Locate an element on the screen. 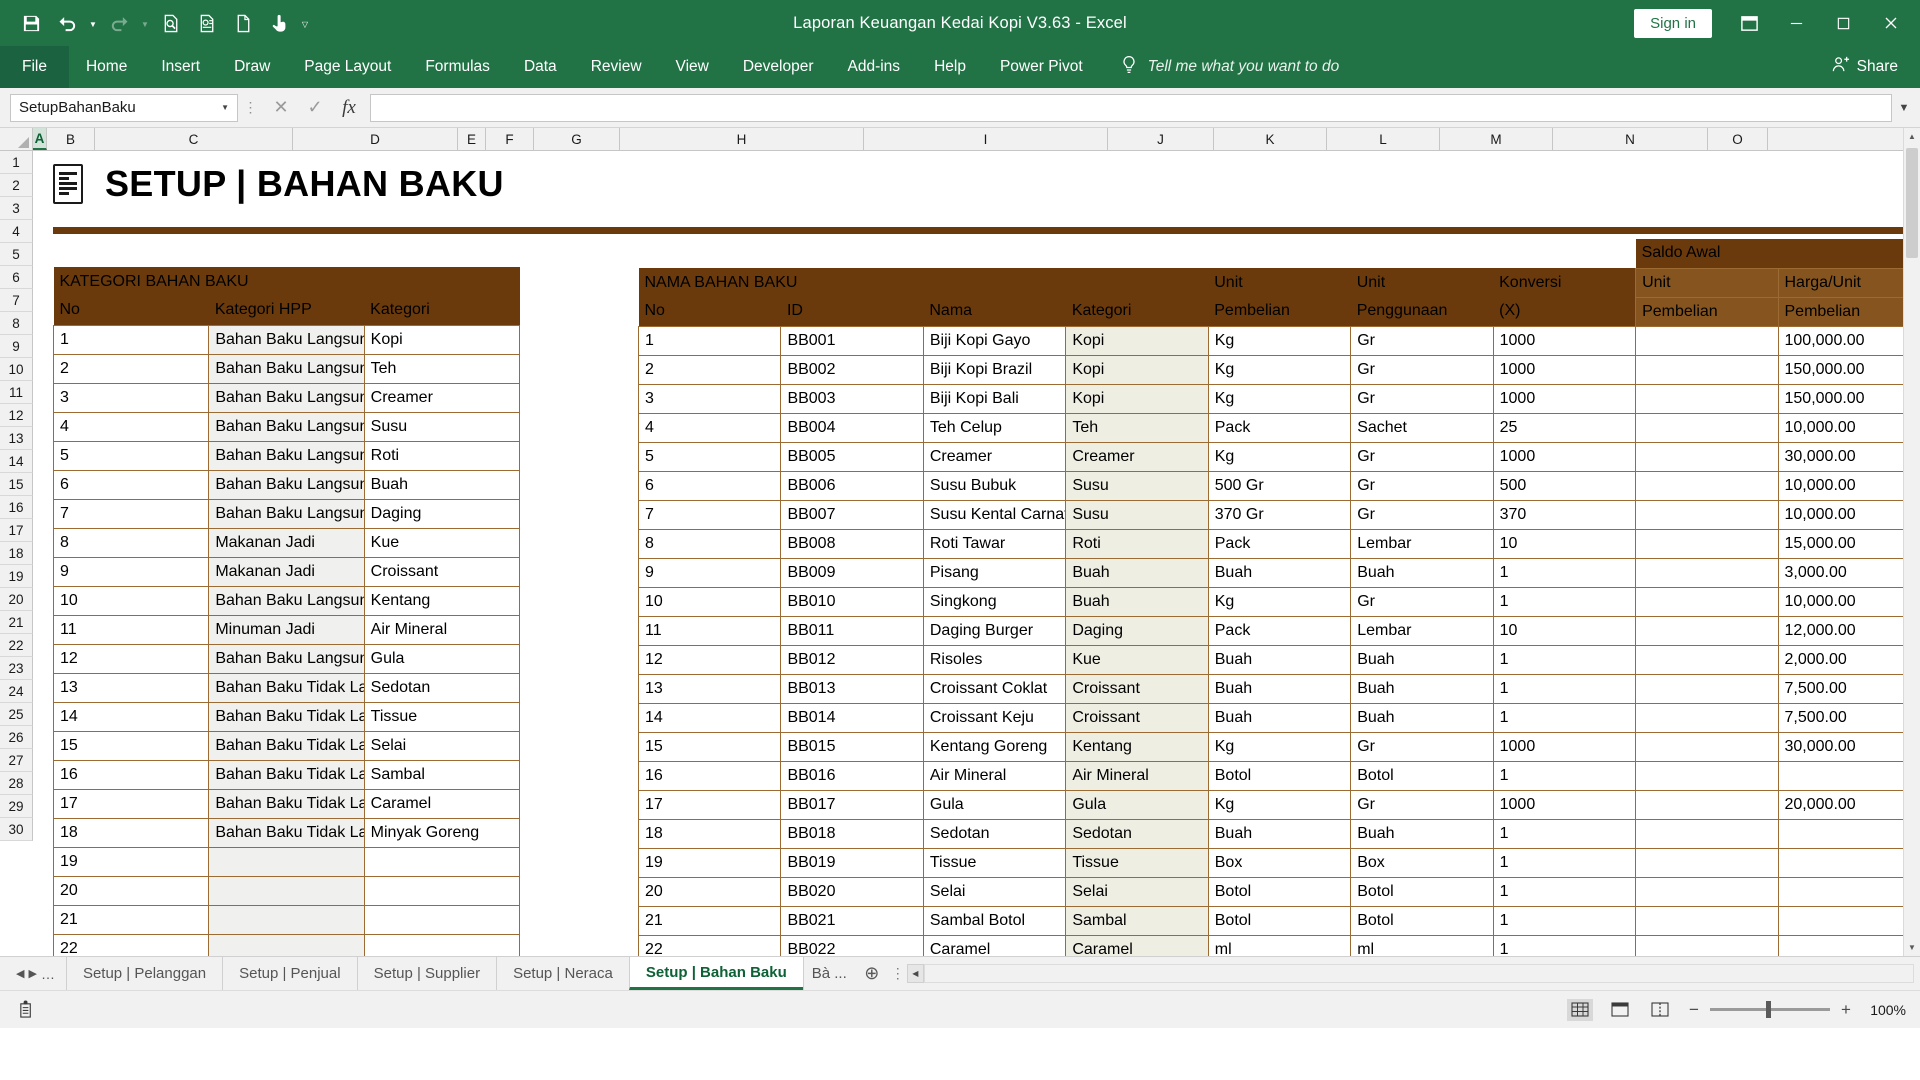  table-row: 8 Makanan Jadi Kue is located at coordinates (286, 542).